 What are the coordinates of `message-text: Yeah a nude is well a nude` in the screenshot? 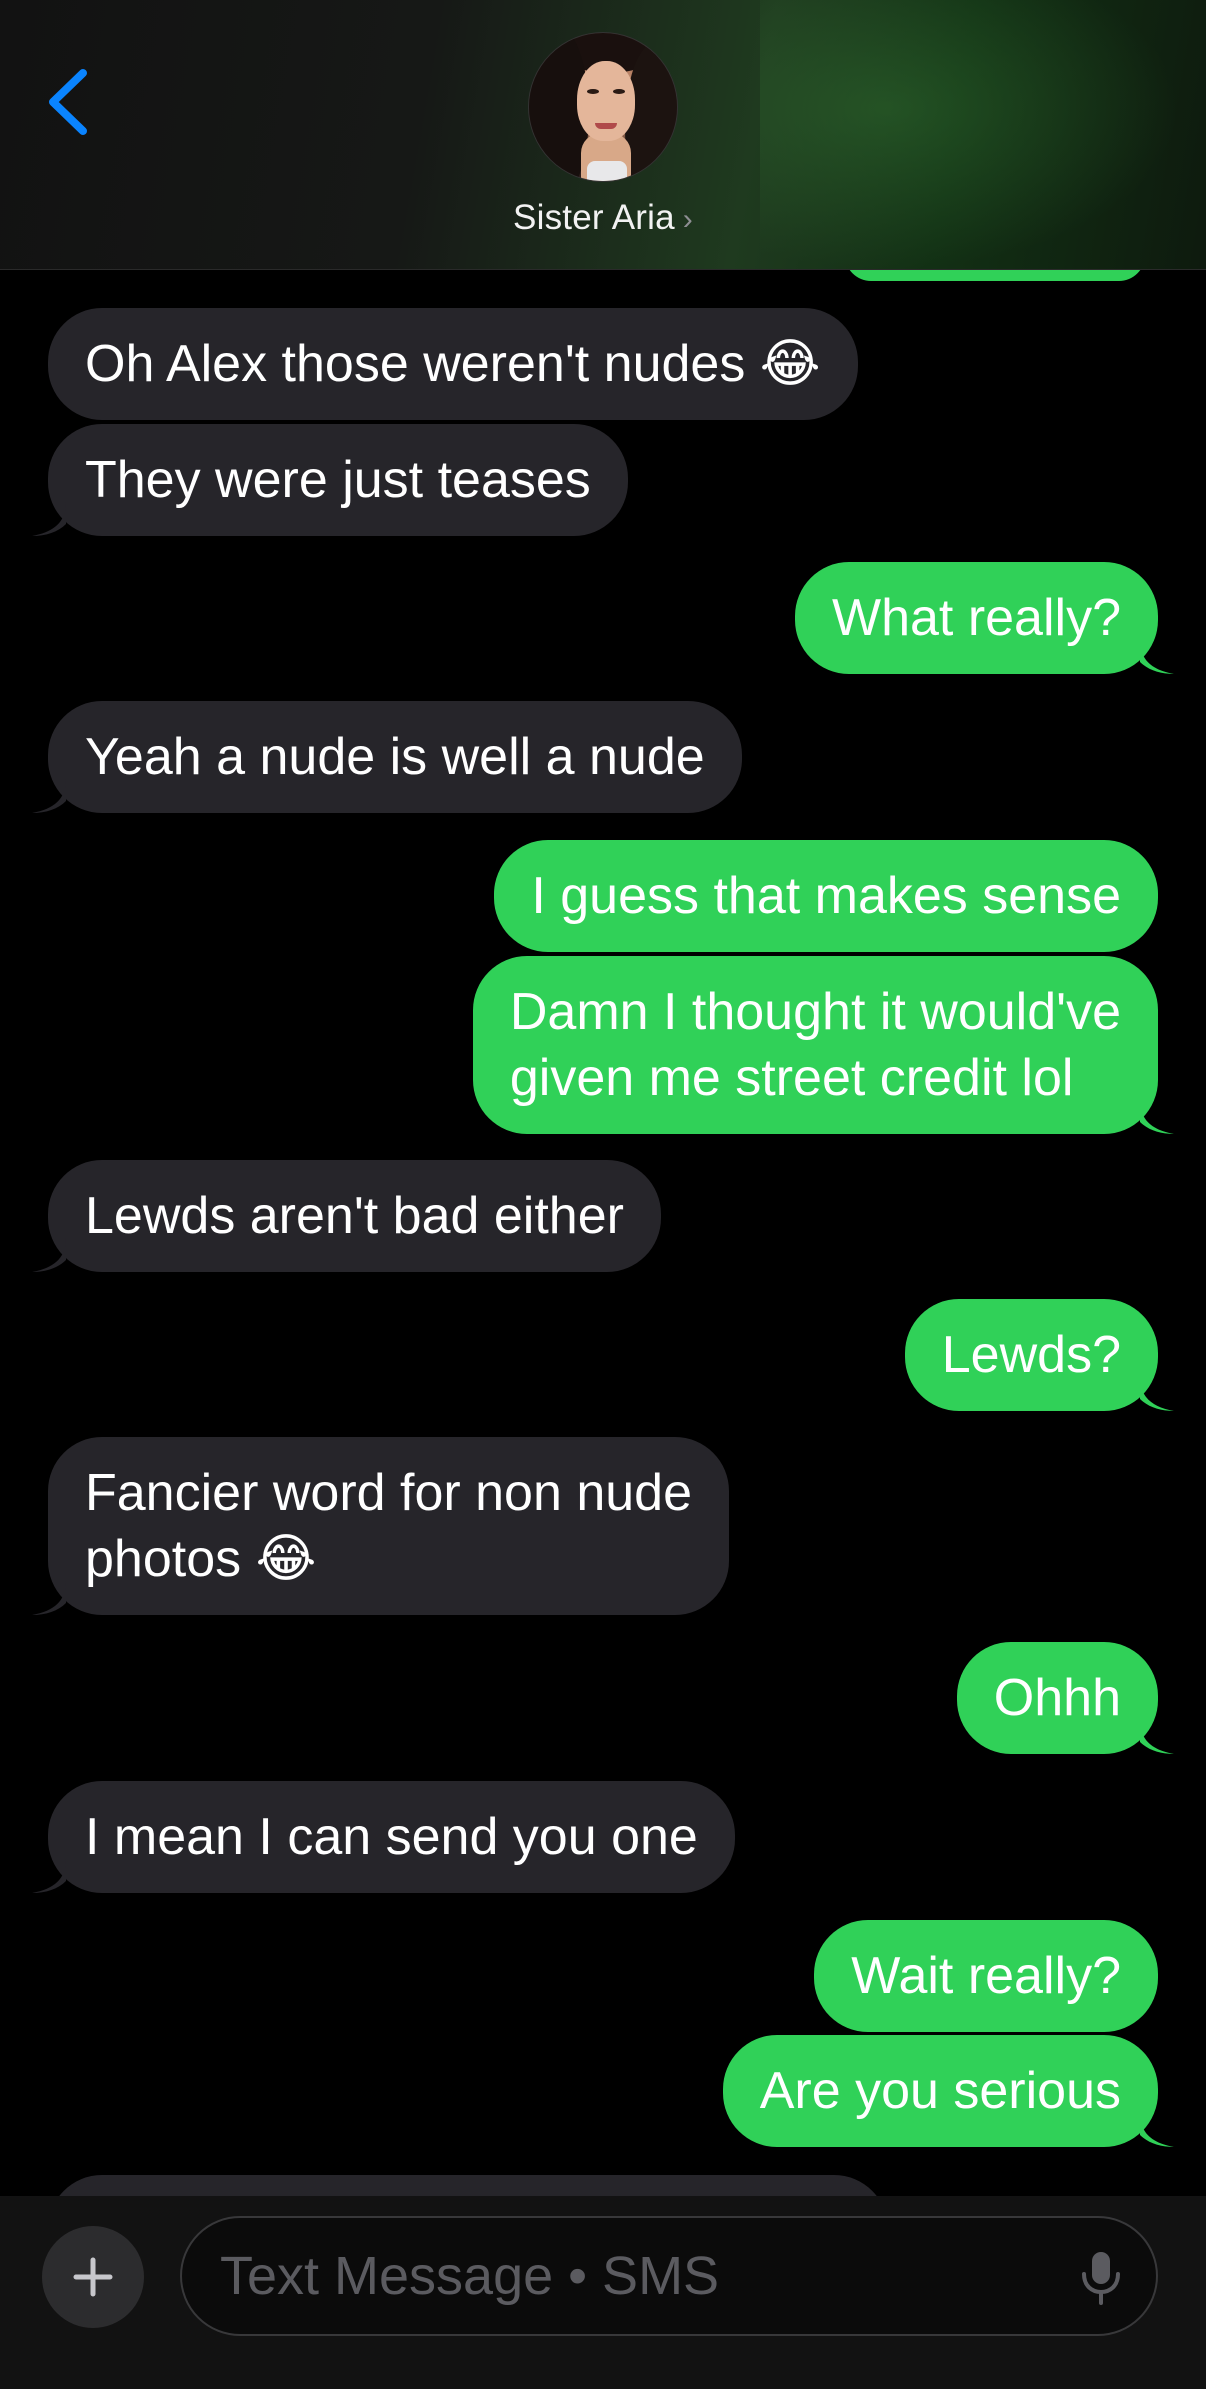 It's located at (395, 757).